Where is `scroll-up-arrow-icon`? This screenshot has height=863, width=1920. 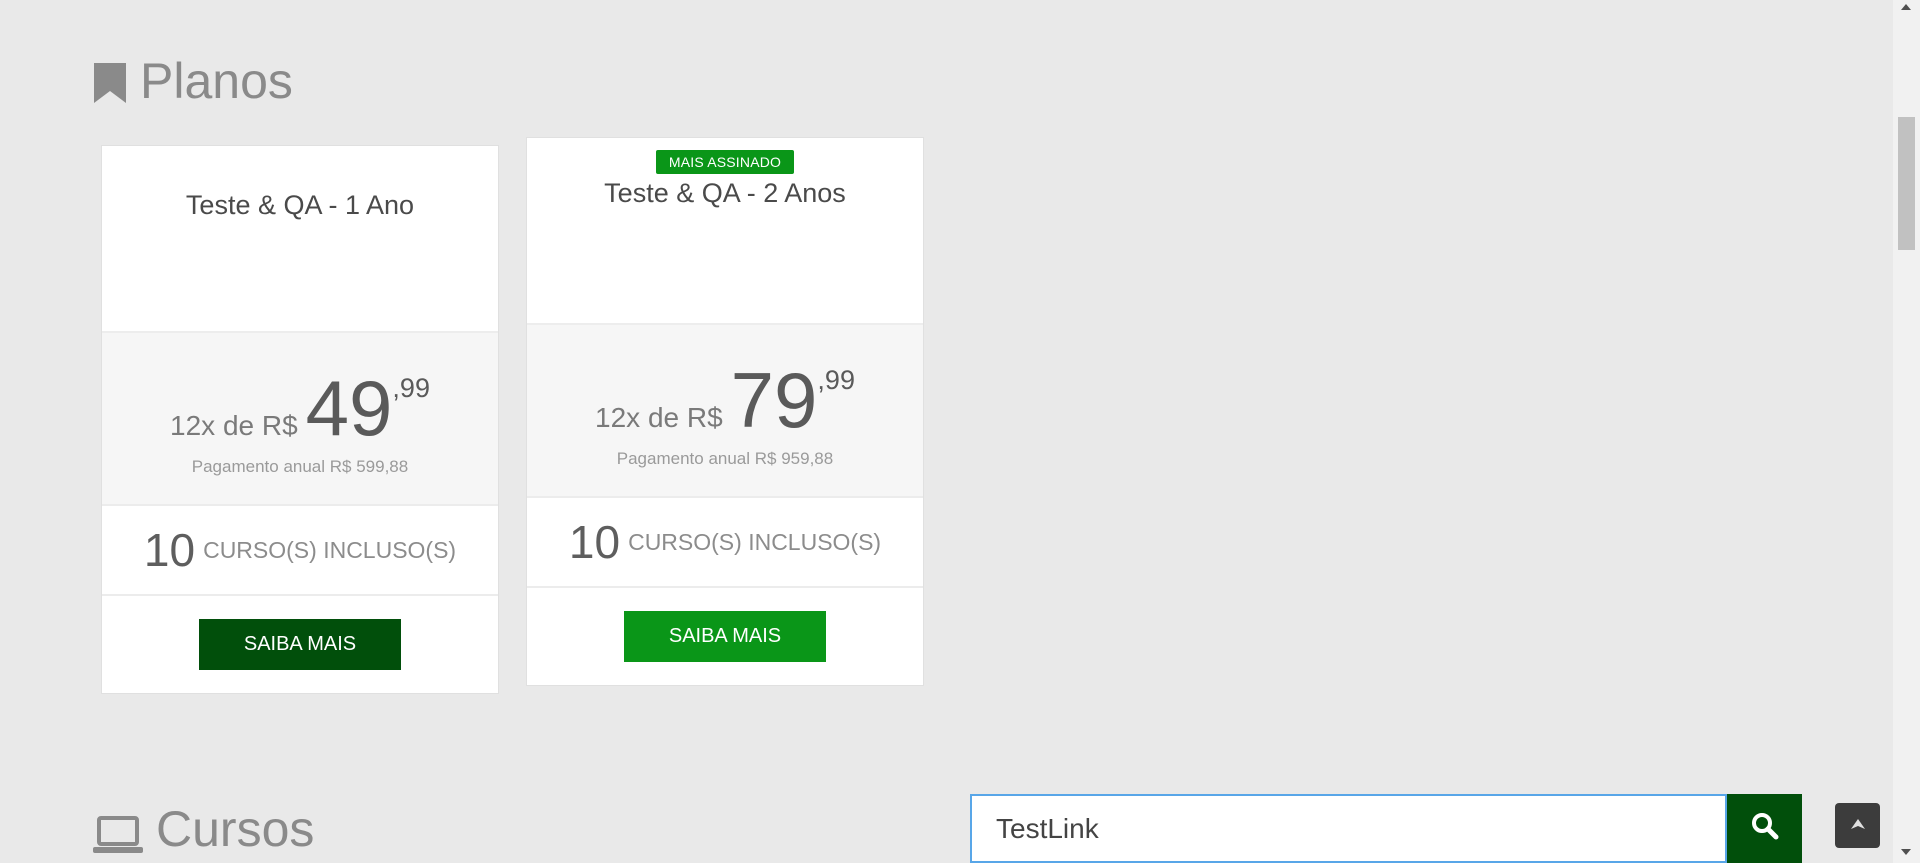
scroll-up-arrow-icon is located at coordinates (1906, 7).